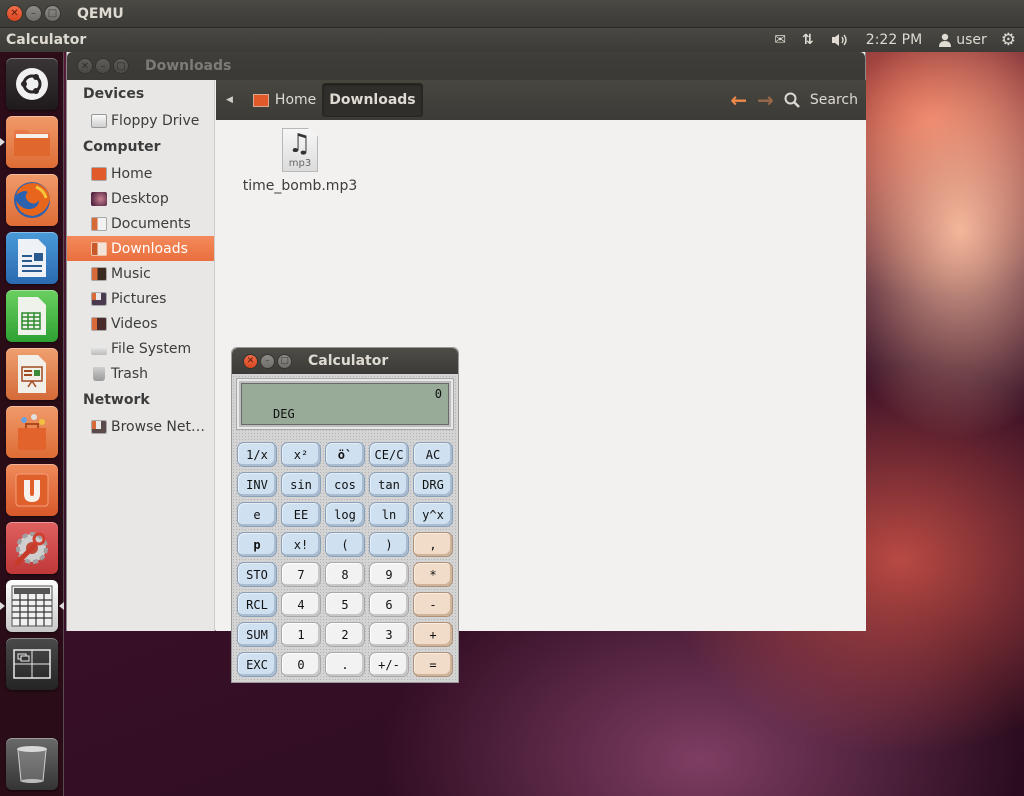 The width and height of the screenshot is (1024, 796). Describe the element at coordinates (32, 84) in the screenshot. I see `launcher-dash-home` at that location.